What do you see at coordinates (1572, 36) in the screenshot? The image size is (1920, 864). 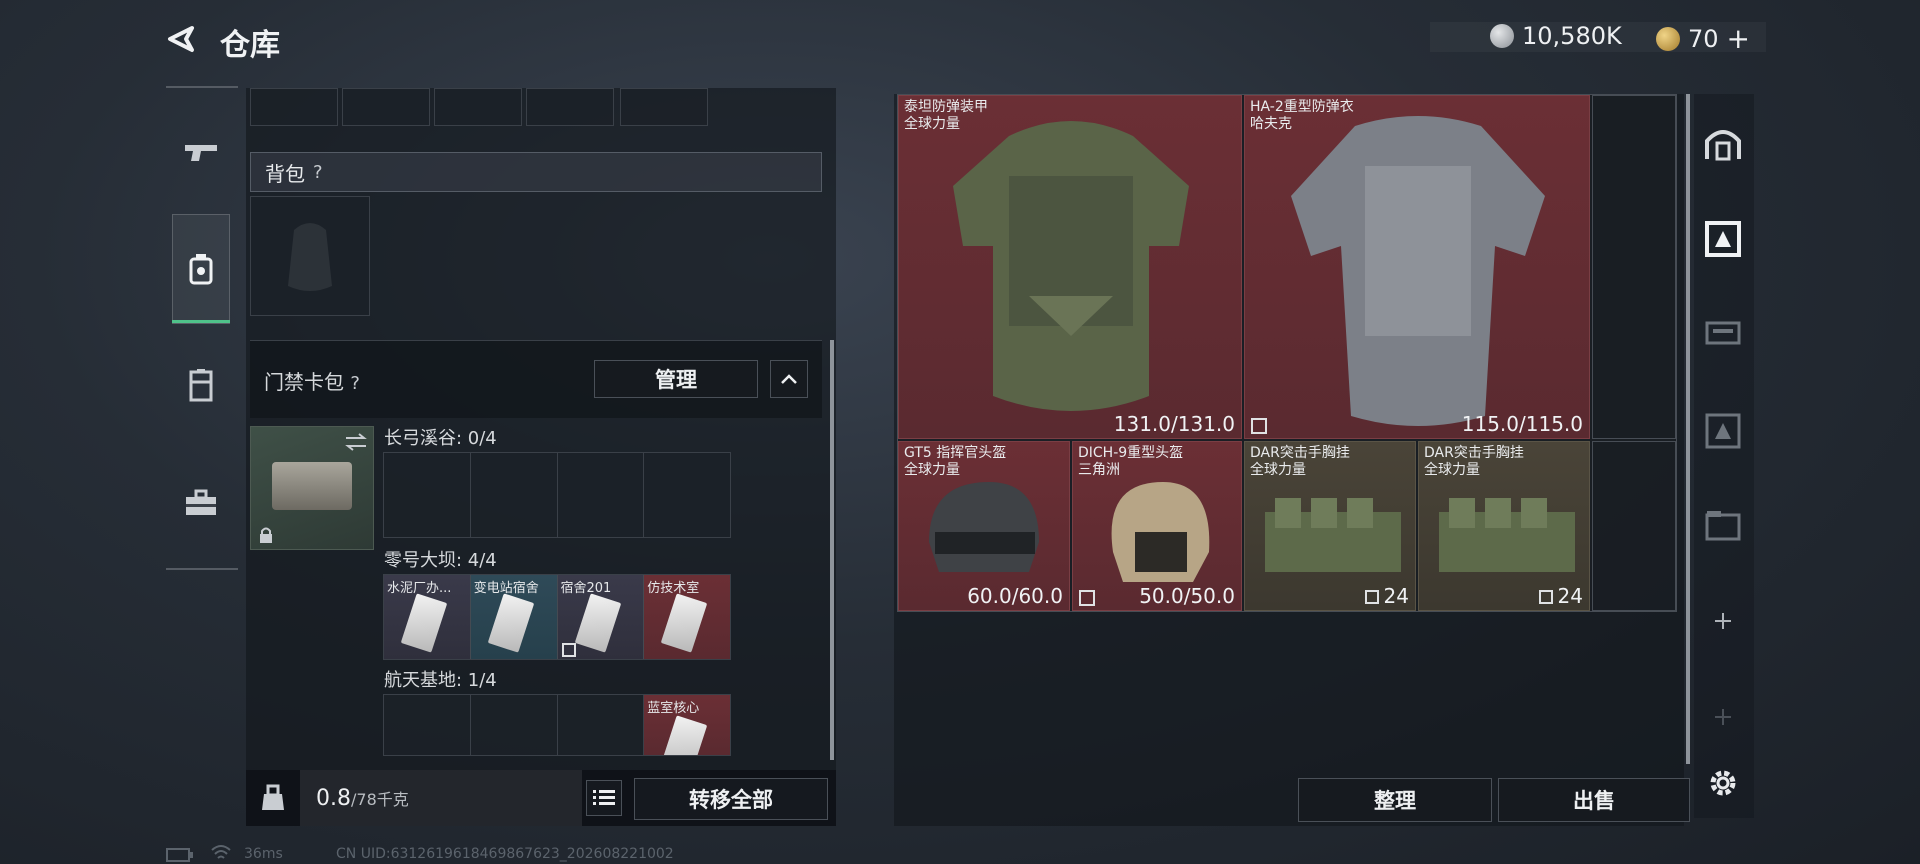 I see `coins-amount: 10,580K` at bounding box center [1572, 36].